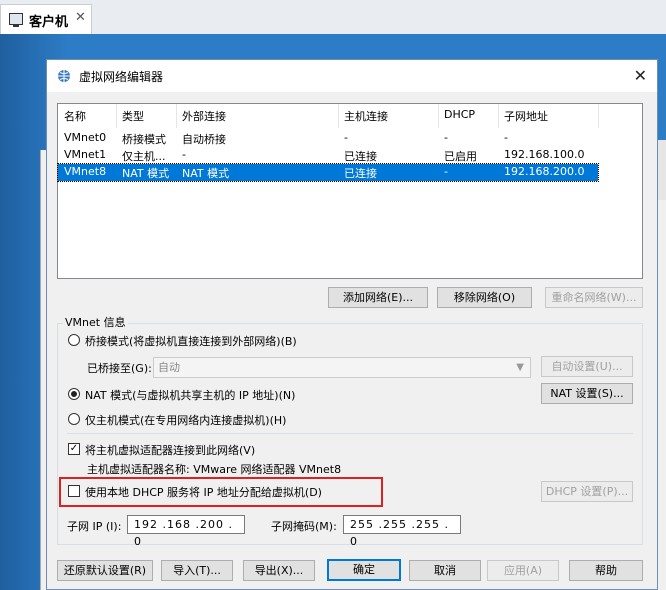 This screenshot has height=590, width=666. Describe the element at coordinates (364, 570) in the screenshot. I see `ok-button: 确定` at that location.